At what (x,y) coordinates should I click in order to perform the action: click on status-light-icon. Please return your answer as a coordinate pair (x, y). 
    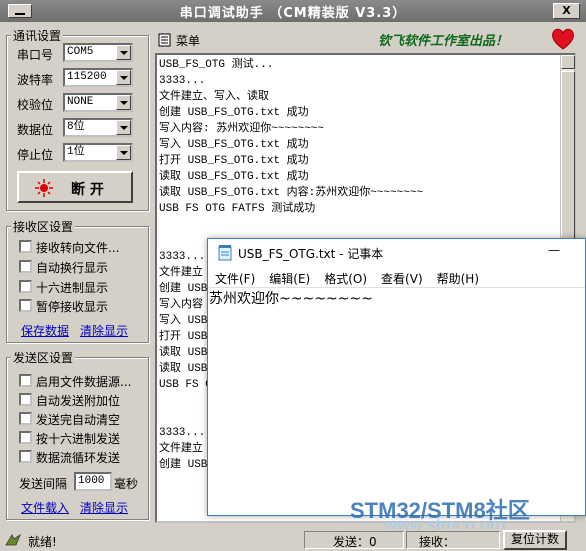
    Looking at the image, I should click on (44, 188).